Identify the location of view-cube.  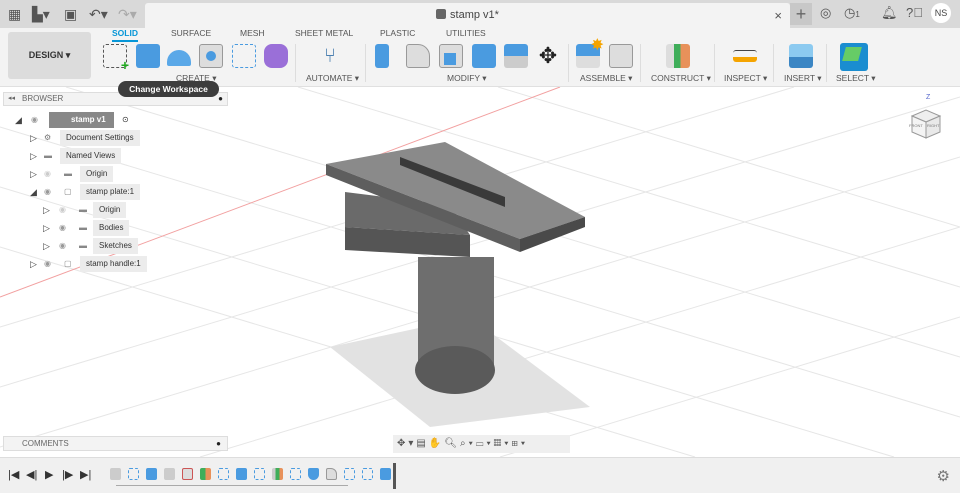
(926, 122).